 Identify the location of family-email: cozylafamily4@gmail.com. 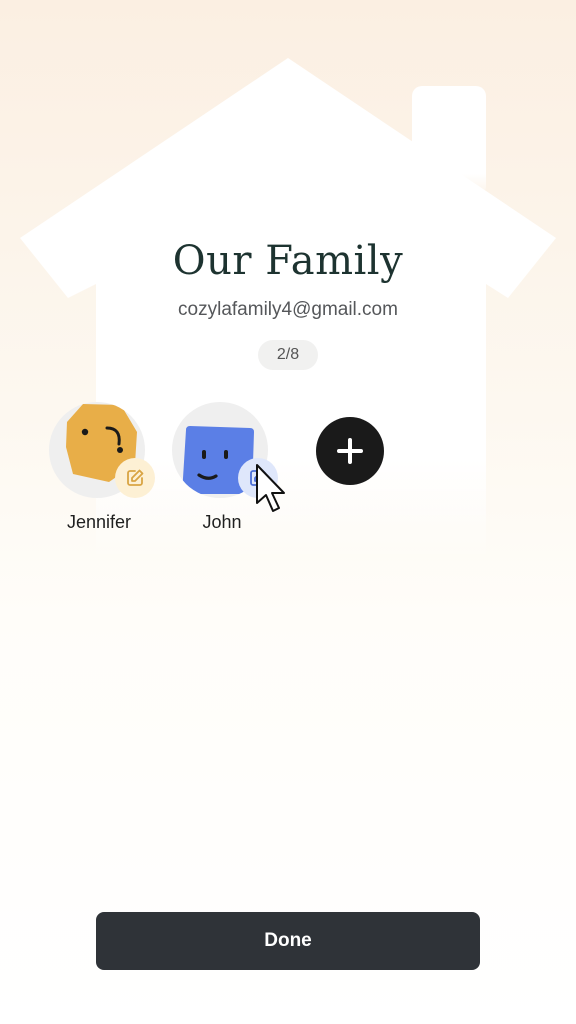
(288, 309).